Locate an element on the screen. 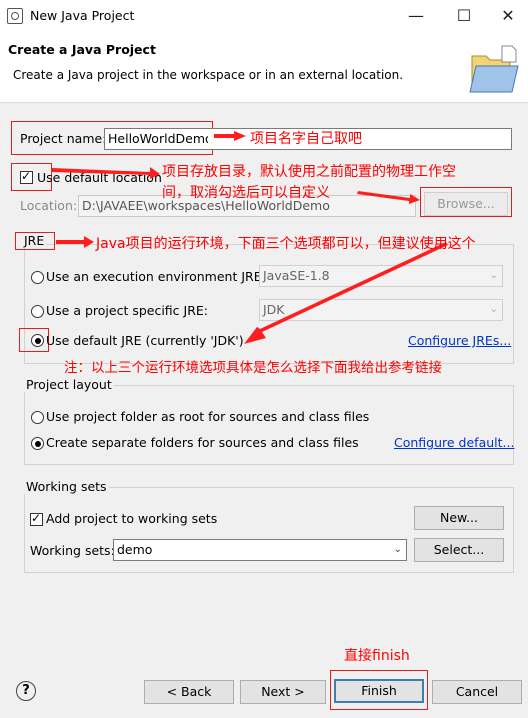 Image resolution: width=528 pixels, height=718 pixels. jre-group-label: JRE is located at coordinates (34, 240).